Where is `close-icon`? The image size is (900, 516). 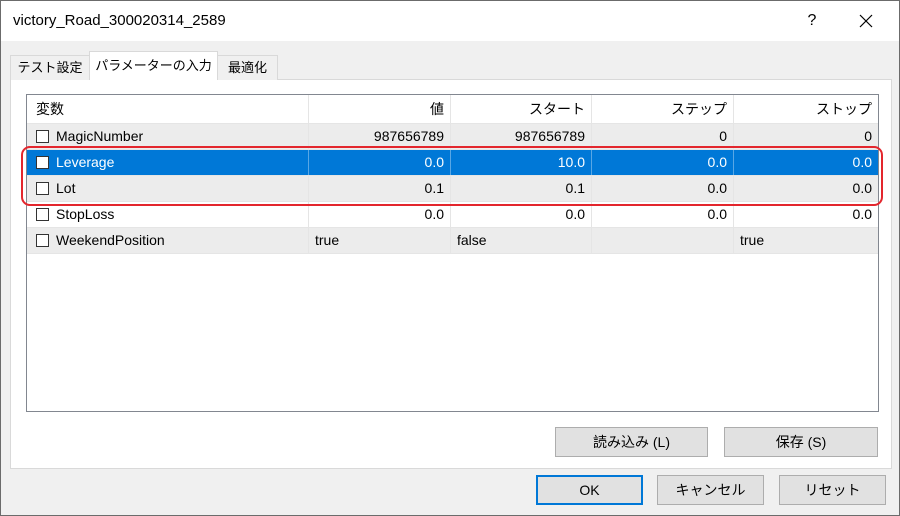
close-icon is located at coordinates (866, 21).